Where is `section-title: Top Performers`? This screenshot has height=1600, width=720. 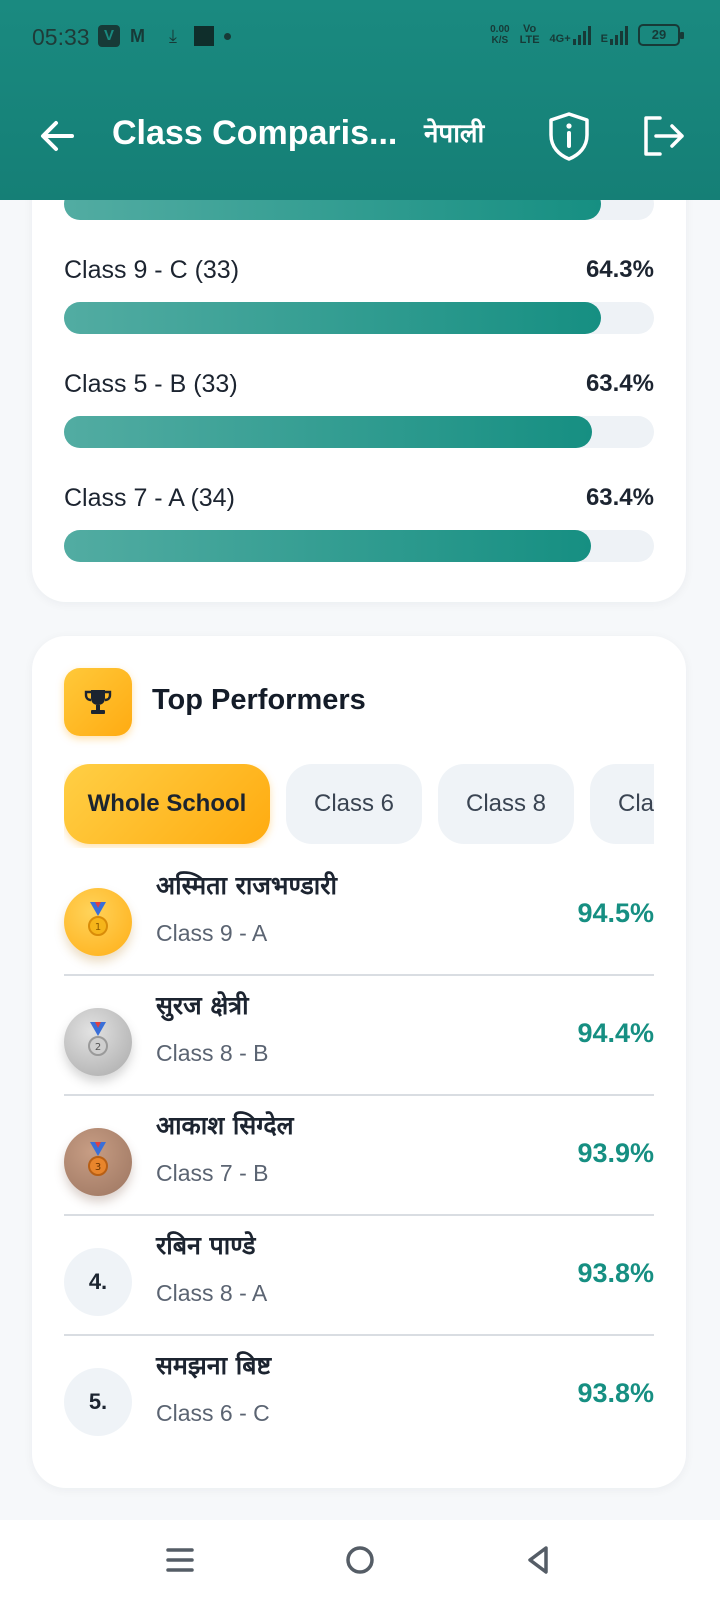
section-title: Top Performers is located at coordinates (259, 700).